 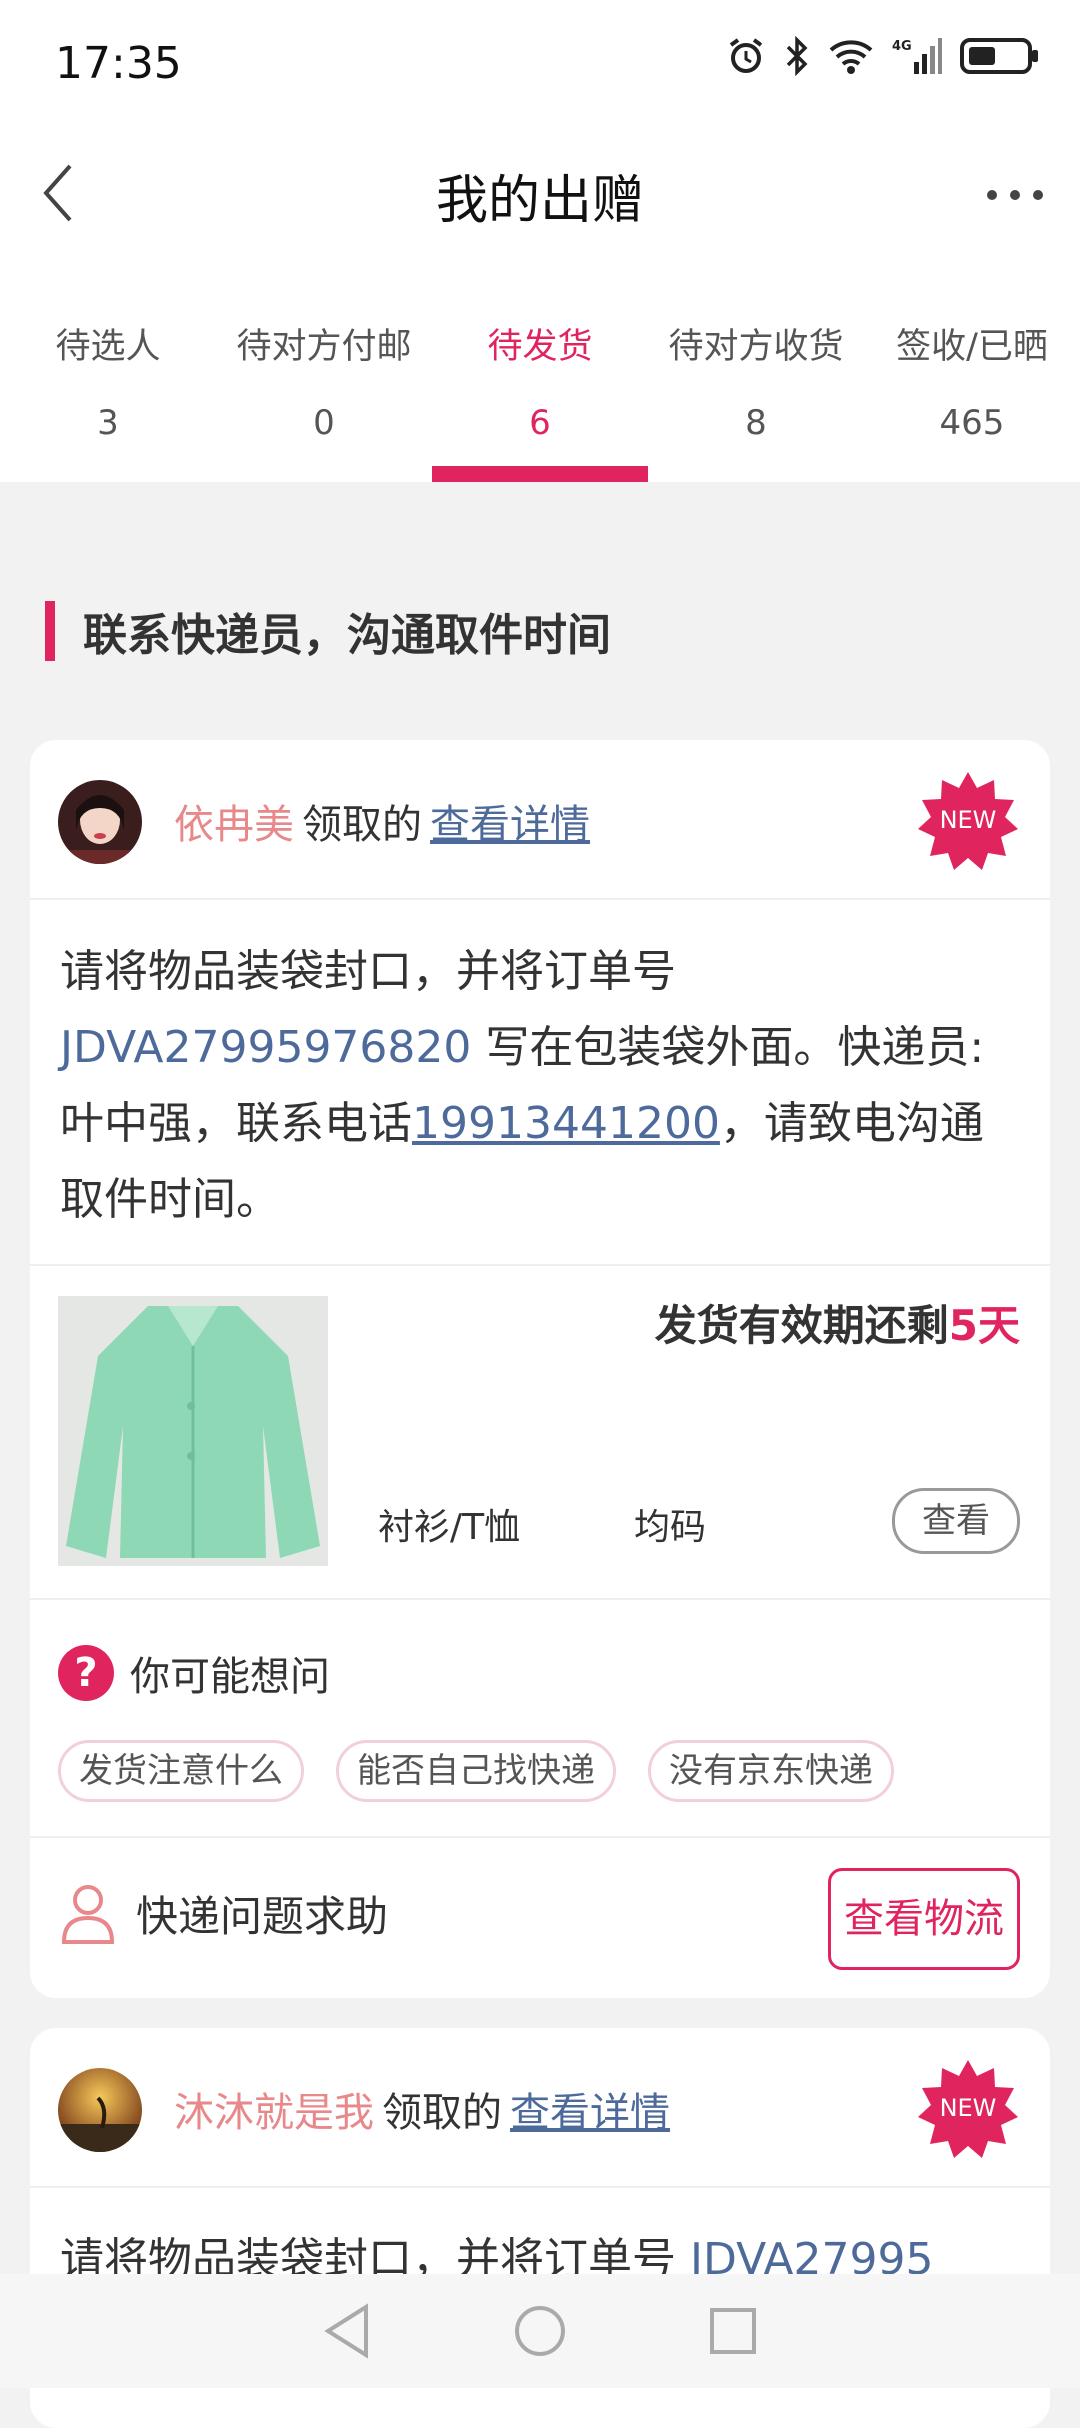 I want to click on tab-label: 签收/已晒, so click(x=972, y=347).